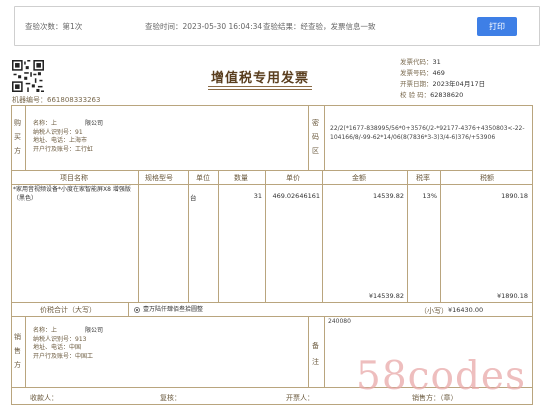 This screenshot has width=554, height=405. Describe the element at coordinates (159, 178) in the screenshot. I see `col-header-spec: 规格型号` at that location.